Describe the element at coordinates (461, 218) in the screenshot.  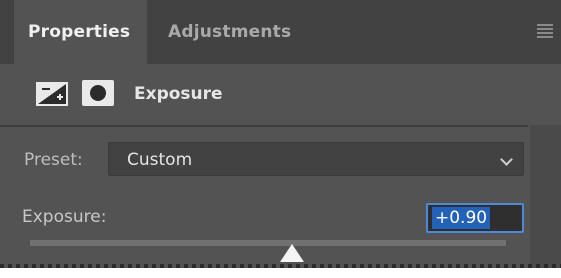
I see `exposure-value: +0.90` at that location.